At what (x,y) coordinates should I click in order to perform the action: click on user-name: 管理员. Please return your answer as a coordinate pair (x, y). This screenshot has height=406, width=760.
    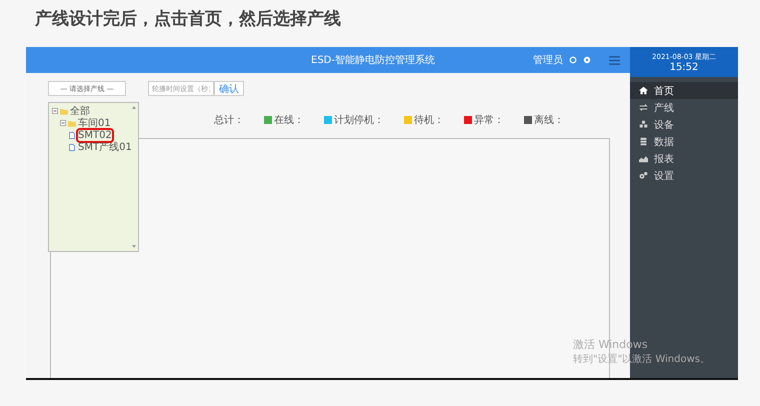
    Looking at the image, I should click on (548, 60).